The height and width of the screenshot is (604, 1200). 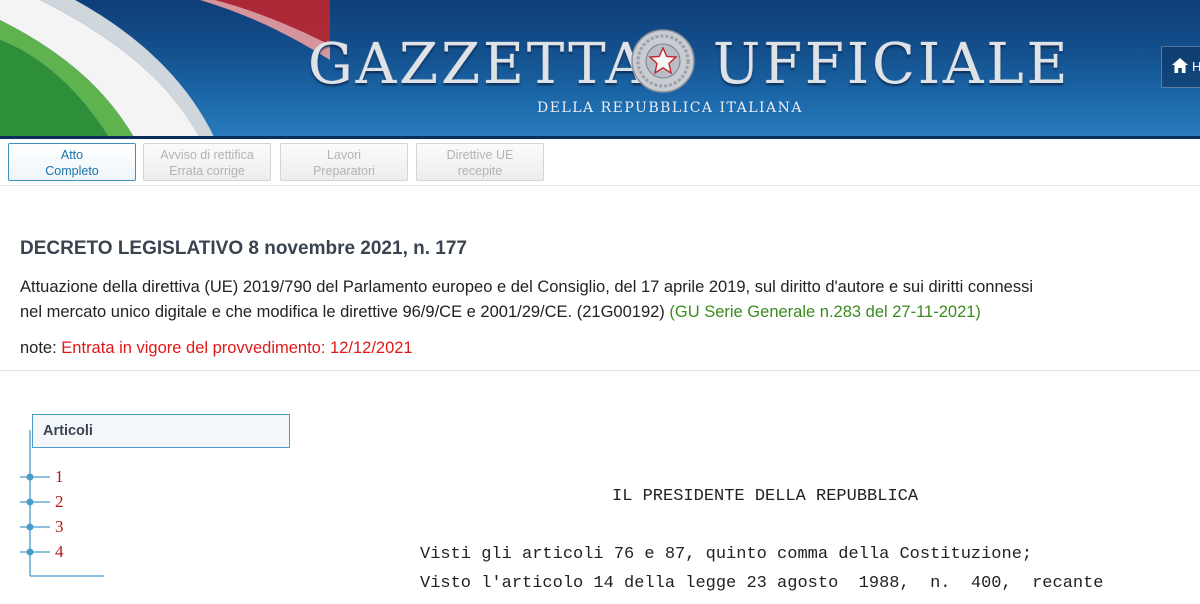 What do you see at coordinates (344, 155) in the screenshot?
I see `tab-label-line1: Lavori` at bounding box center [344, 155].